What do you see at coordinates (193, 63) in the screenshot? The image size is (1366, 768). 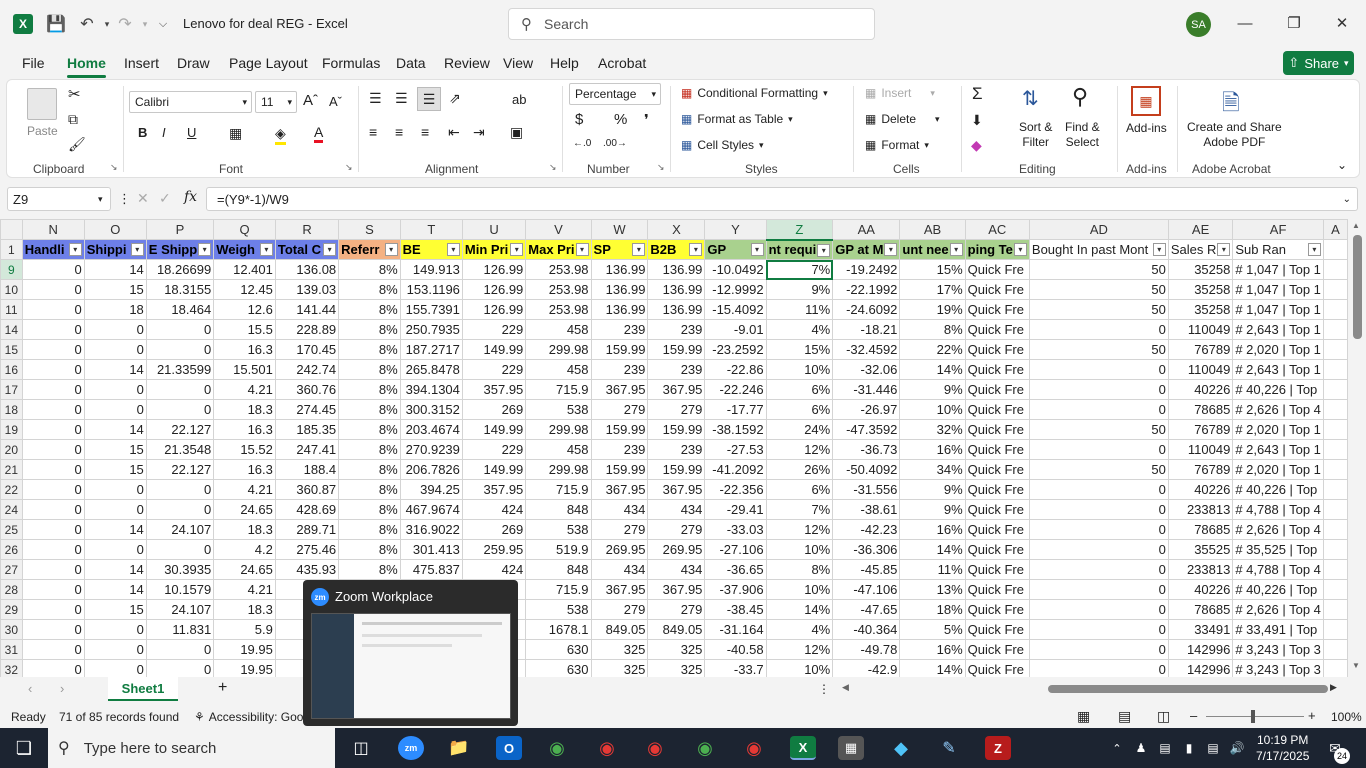 I see `tab-draw: Draw` at bounding box center [193, 63].